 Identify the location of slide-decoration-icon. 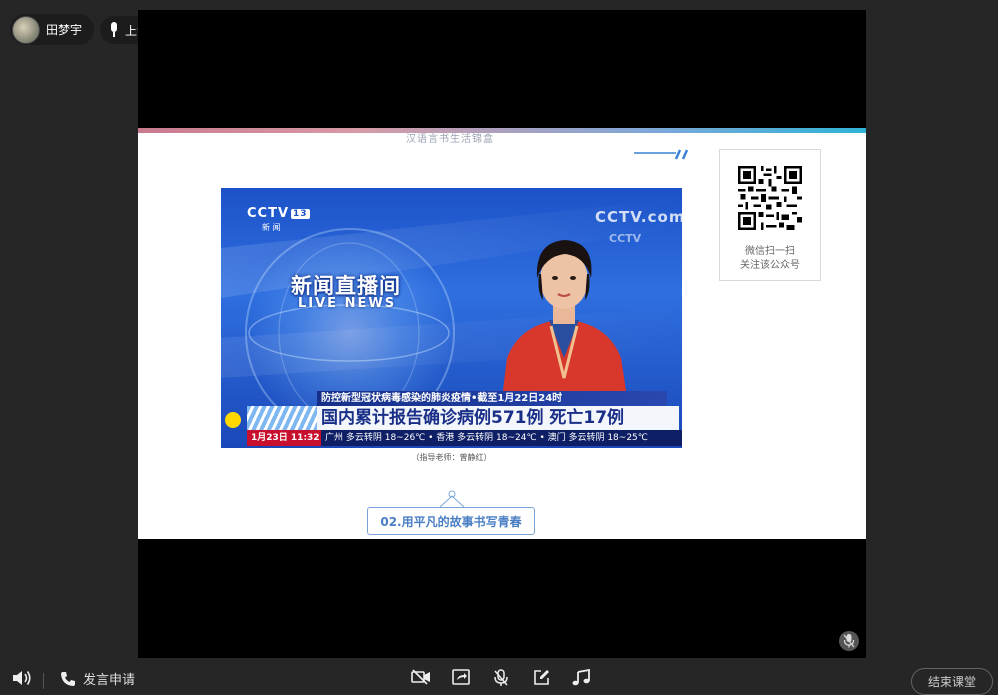
(661, 154).